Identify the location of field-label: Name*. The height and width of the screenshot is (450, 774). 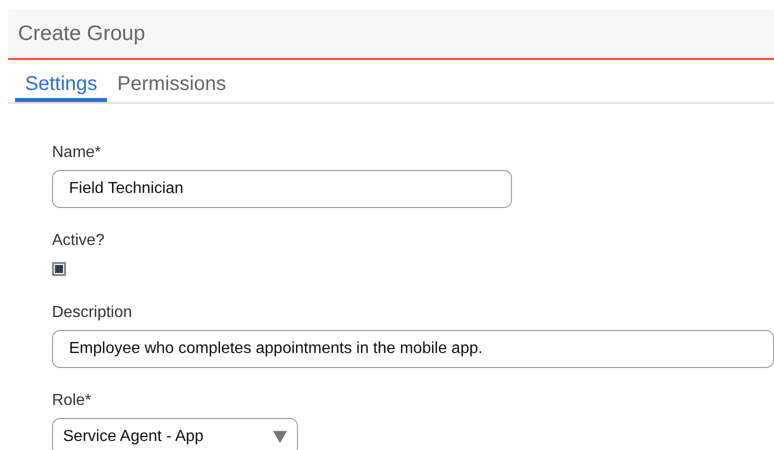
(77, 153).